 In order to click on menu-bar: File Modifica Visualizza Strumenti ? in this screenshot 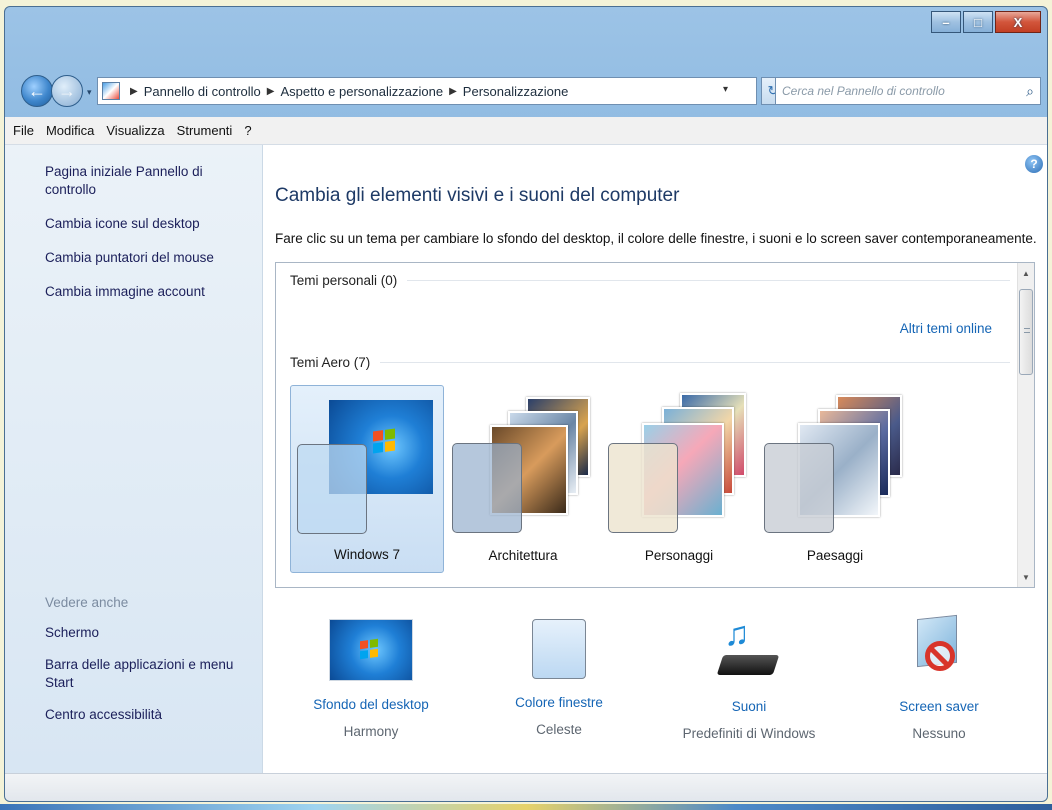, I will do `click(526, 131)`.